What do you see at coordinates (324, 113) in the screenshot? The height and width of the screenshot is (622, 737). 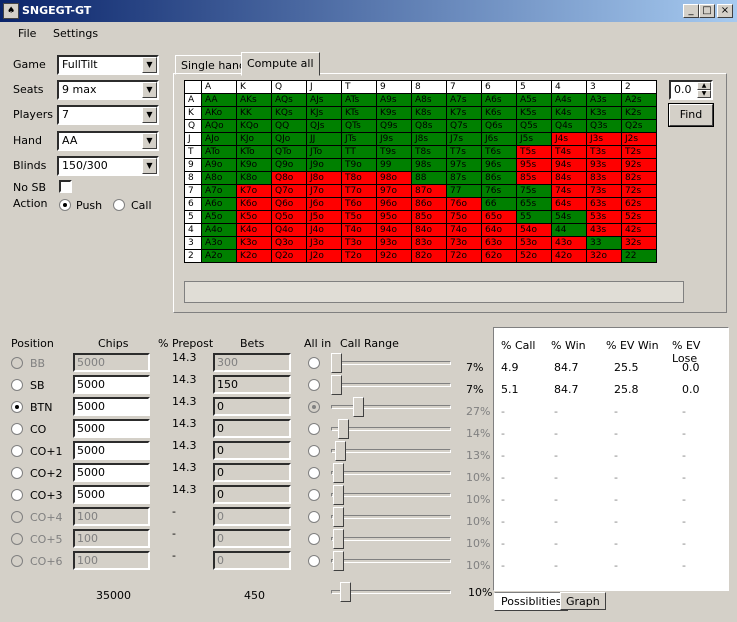 I see `hand-cell: KJs` at bounding box center [324, 113].